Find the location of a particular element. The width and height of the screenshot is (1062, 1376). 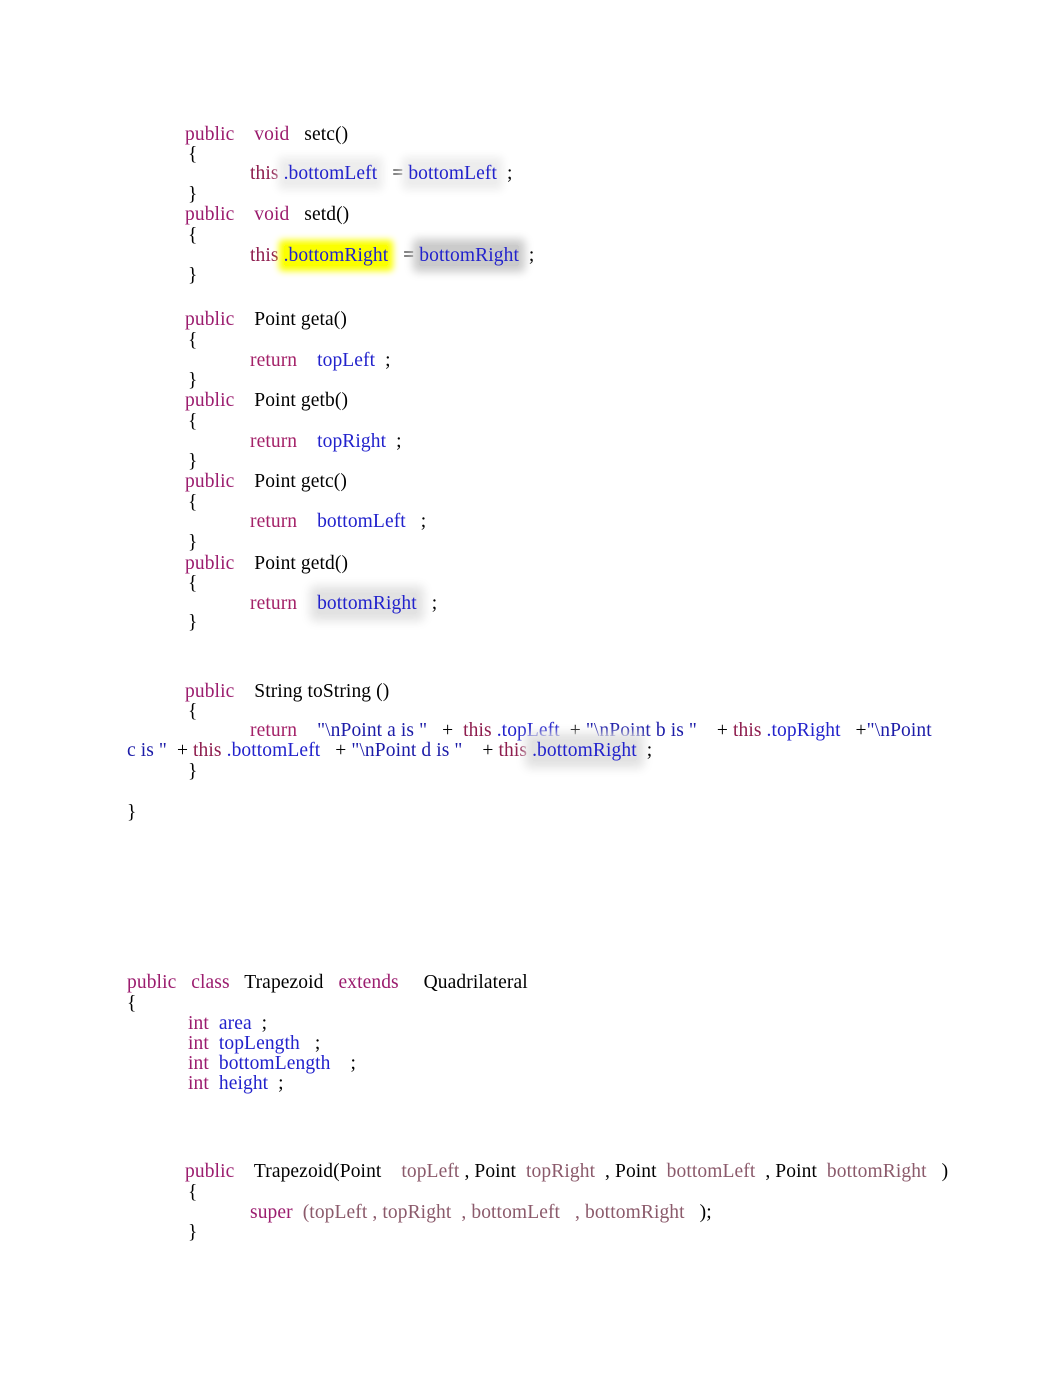

code-line-field-bottomlength: int bottomLength ; is located at coordinates (272, 1064).